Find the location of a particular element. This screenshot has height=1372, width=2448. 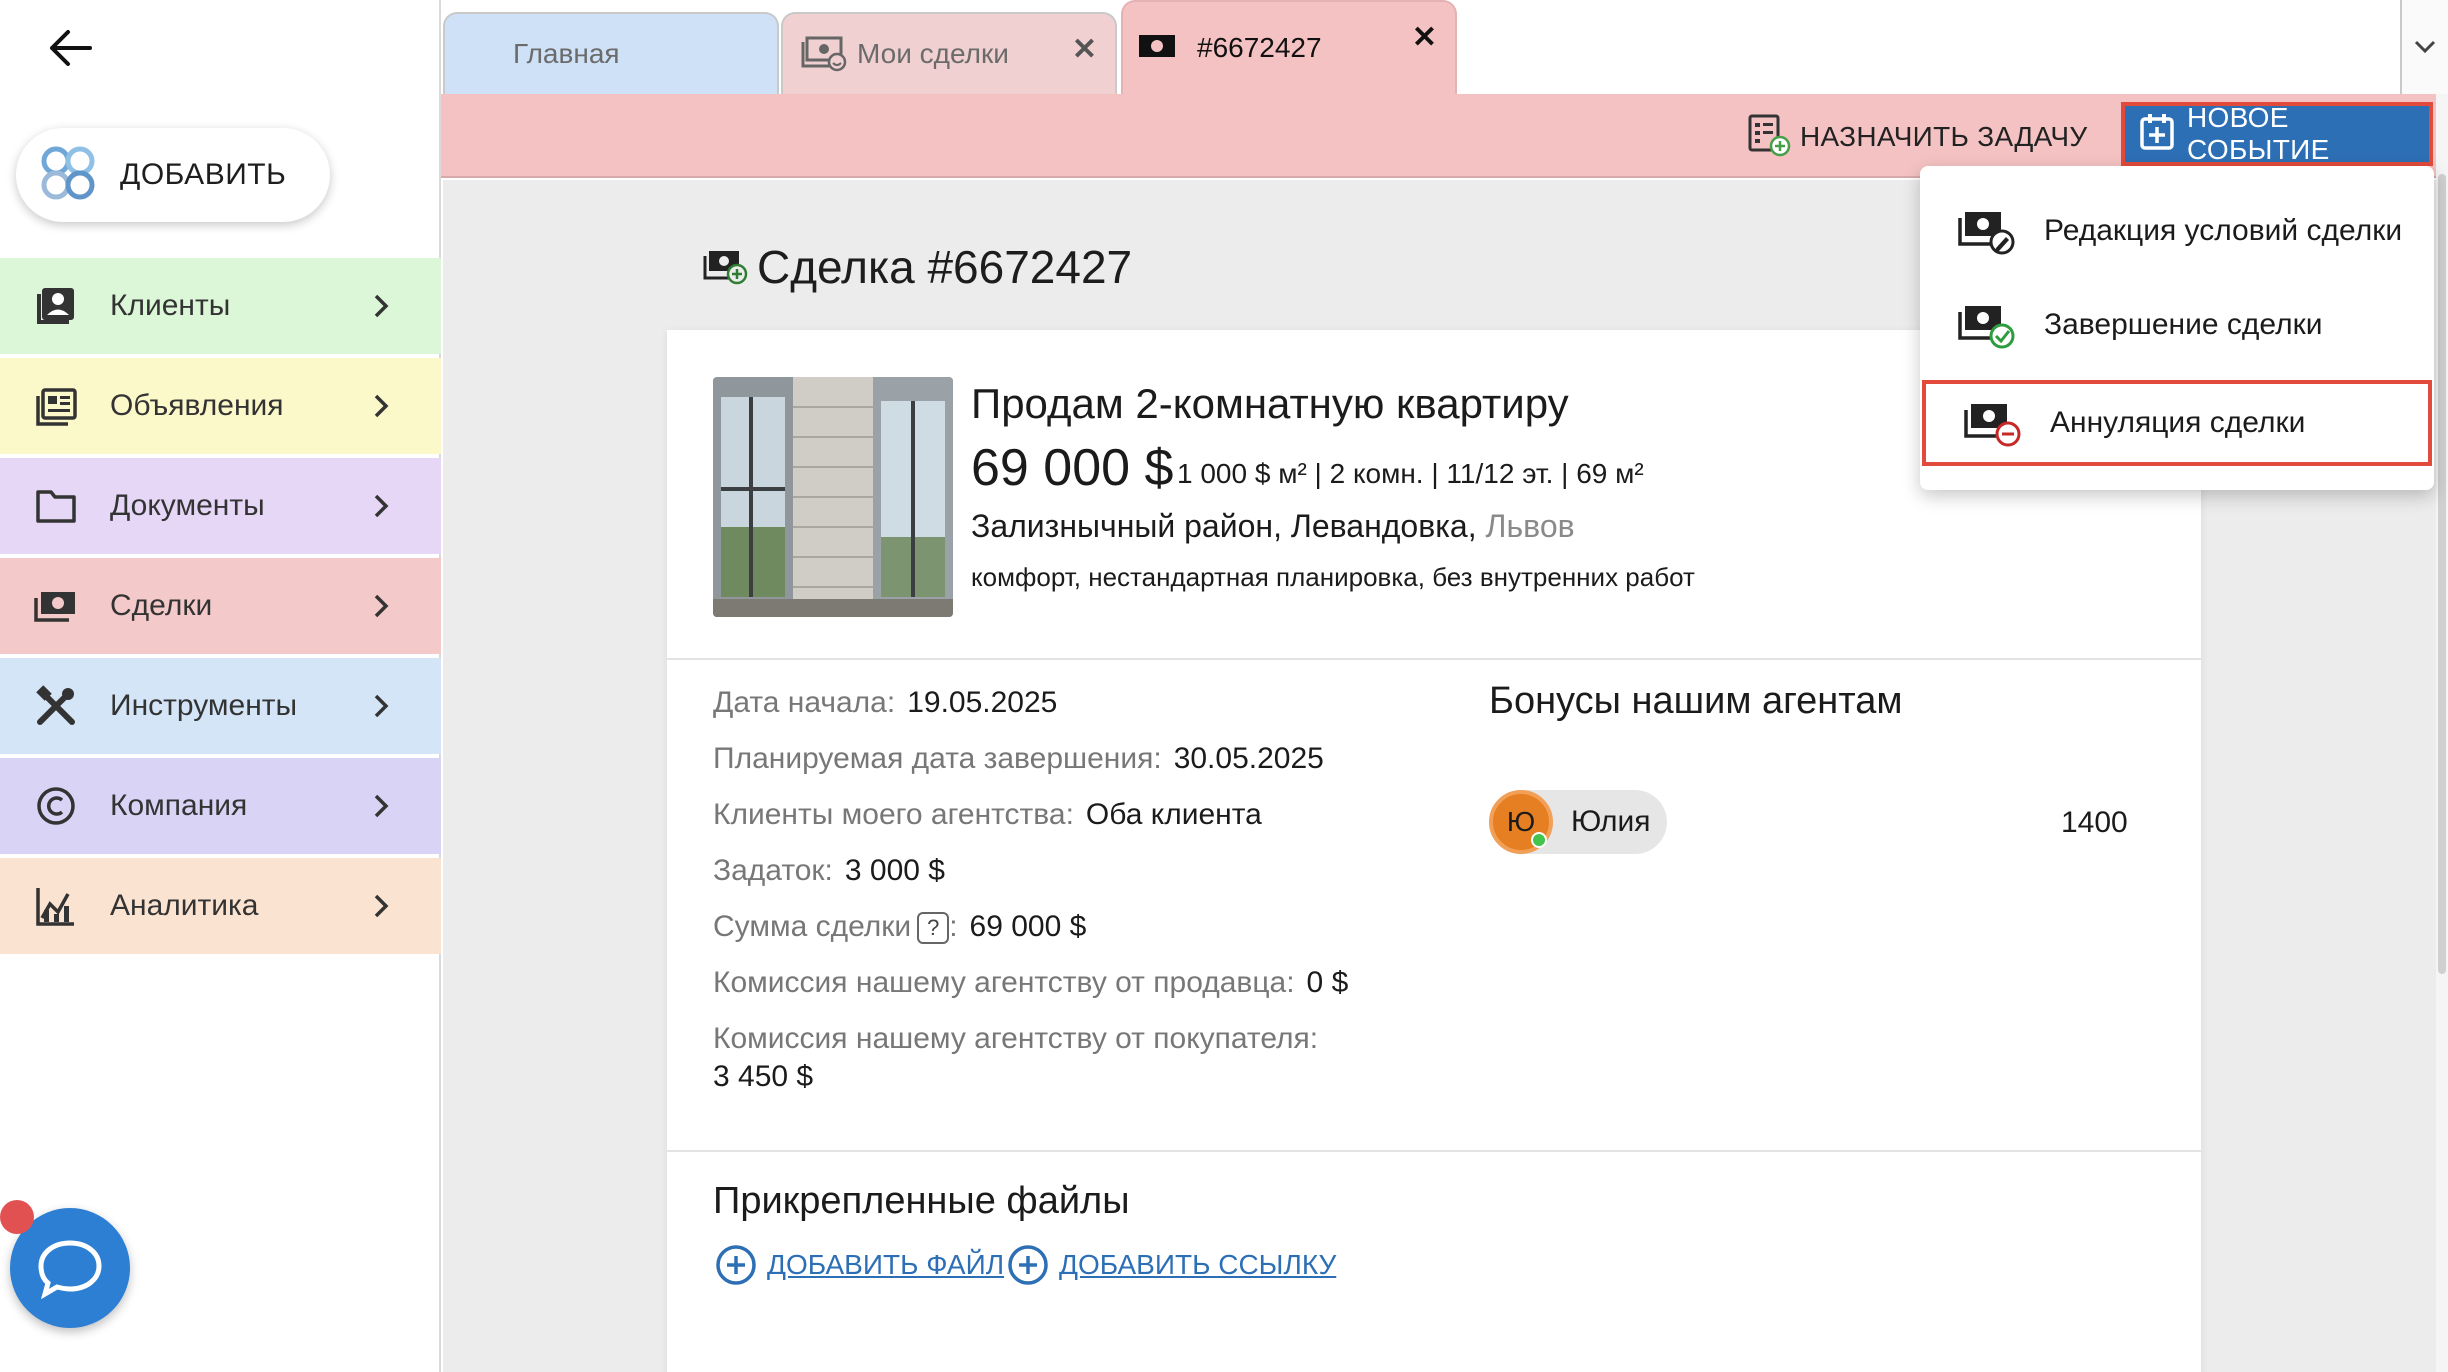

deals-smiley-icon is located at coordinates (823, 54).